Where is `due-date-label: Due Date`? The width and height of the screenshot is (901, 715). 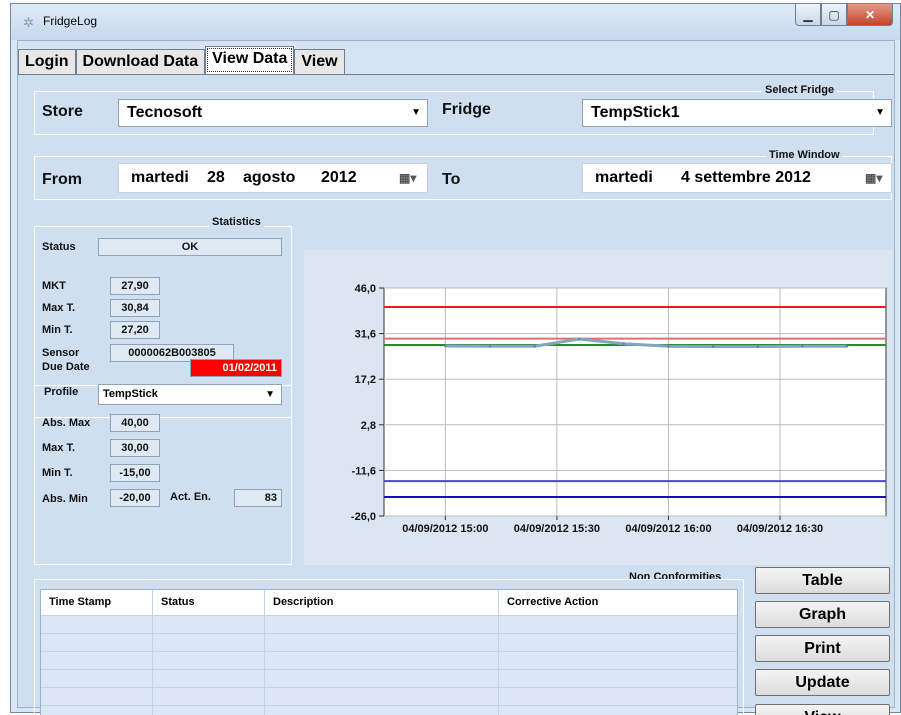 due-date-label: Due Date is located at coordinates (66, 367).